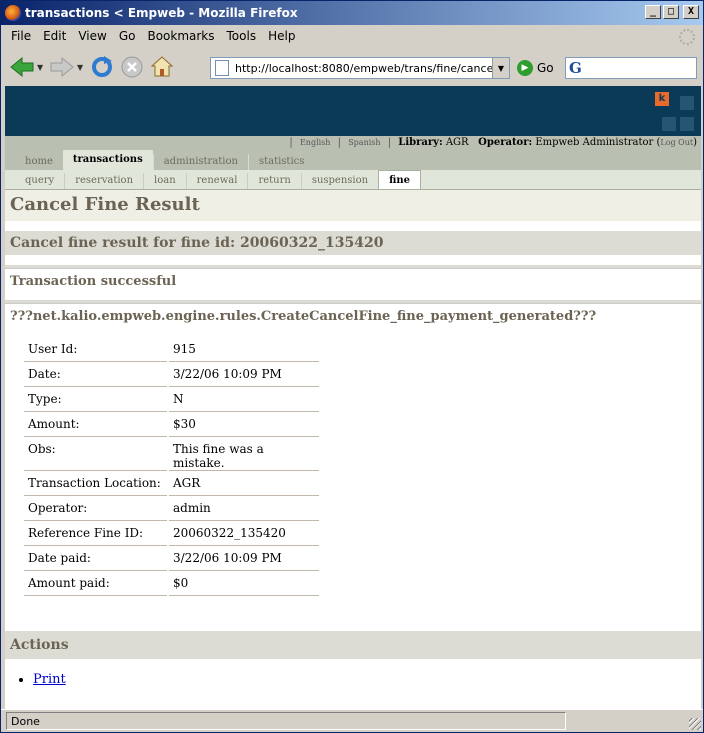  Describe the element at coordinates (164, 181) in the screenshot. I see `tab-loan: loan` at that location.